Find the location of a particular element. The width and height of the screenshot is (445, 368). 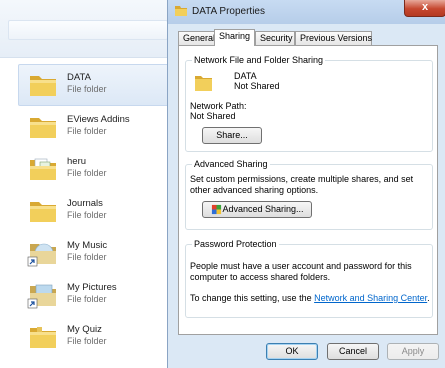

tab-general: General is located at coordinates (196, 38).